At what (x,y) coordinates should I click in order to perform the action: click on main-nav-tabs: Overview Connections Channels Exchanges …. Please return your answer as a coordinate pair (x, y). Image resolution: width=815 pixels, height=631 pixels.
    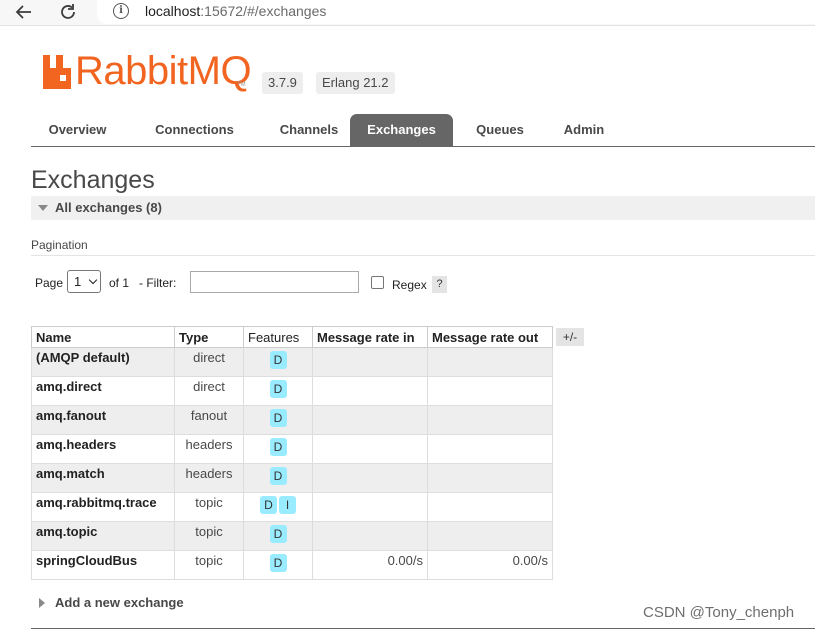
    Looking at the image, I should click on (423, 130).